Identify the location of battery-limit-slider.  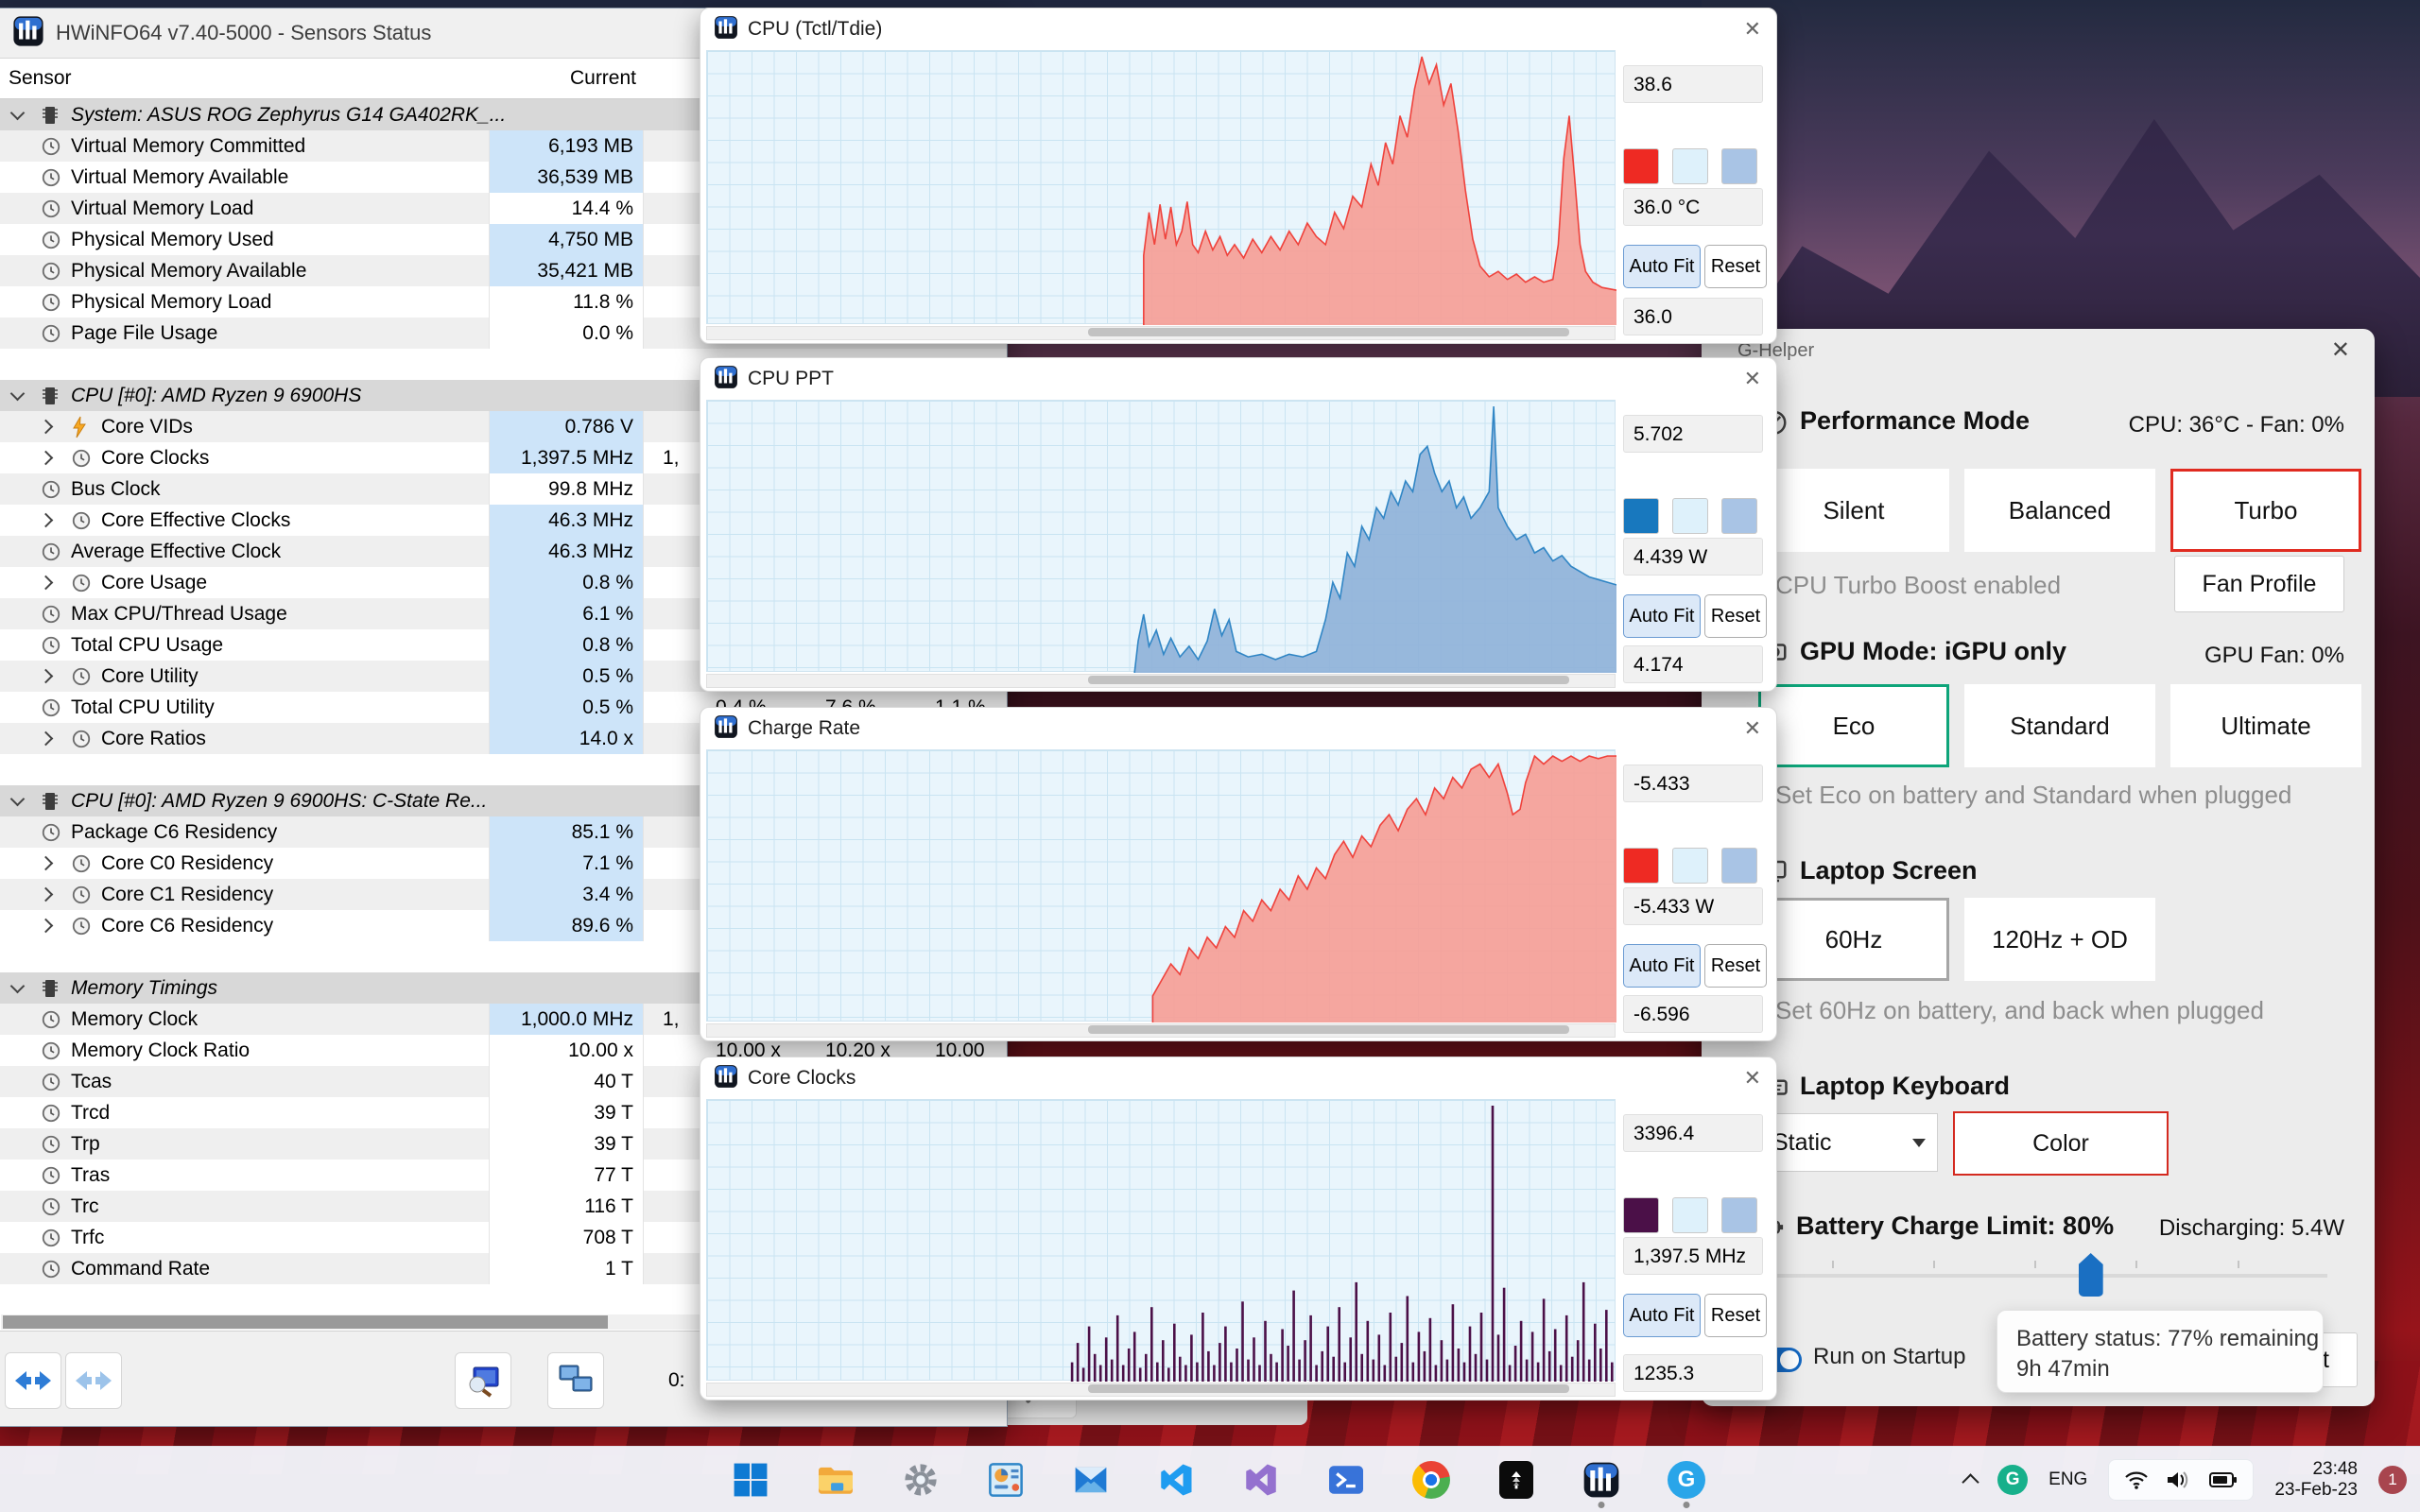
(2045, 1275).